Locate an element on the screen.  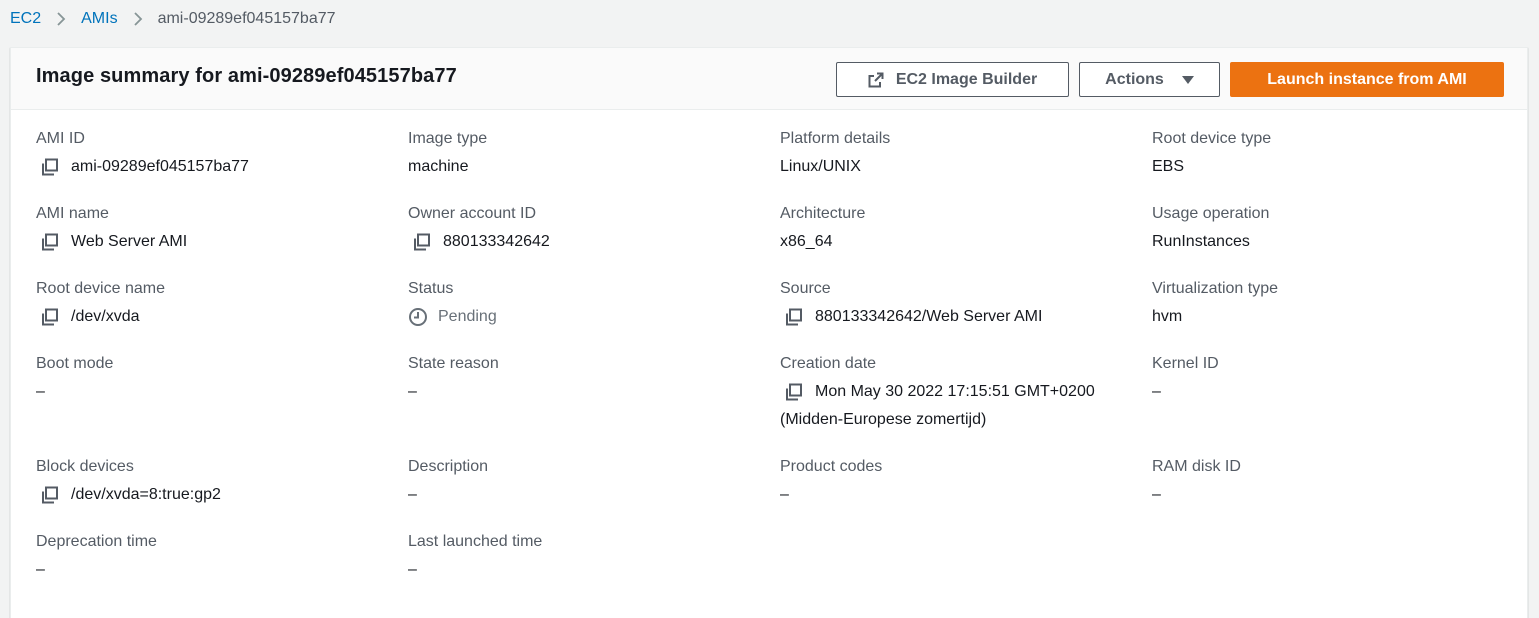
last-launched-time-value: – is located at coordinates (412, 569).